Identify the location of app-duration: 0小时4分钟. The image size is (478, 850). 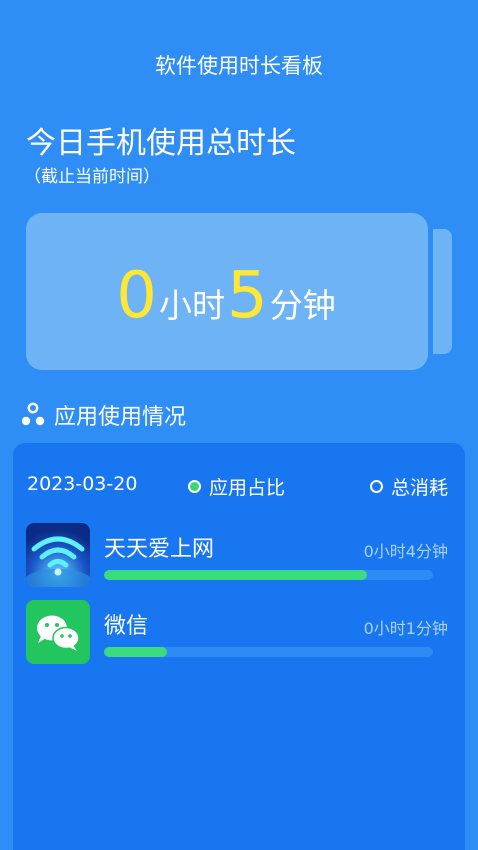
(405, 551).